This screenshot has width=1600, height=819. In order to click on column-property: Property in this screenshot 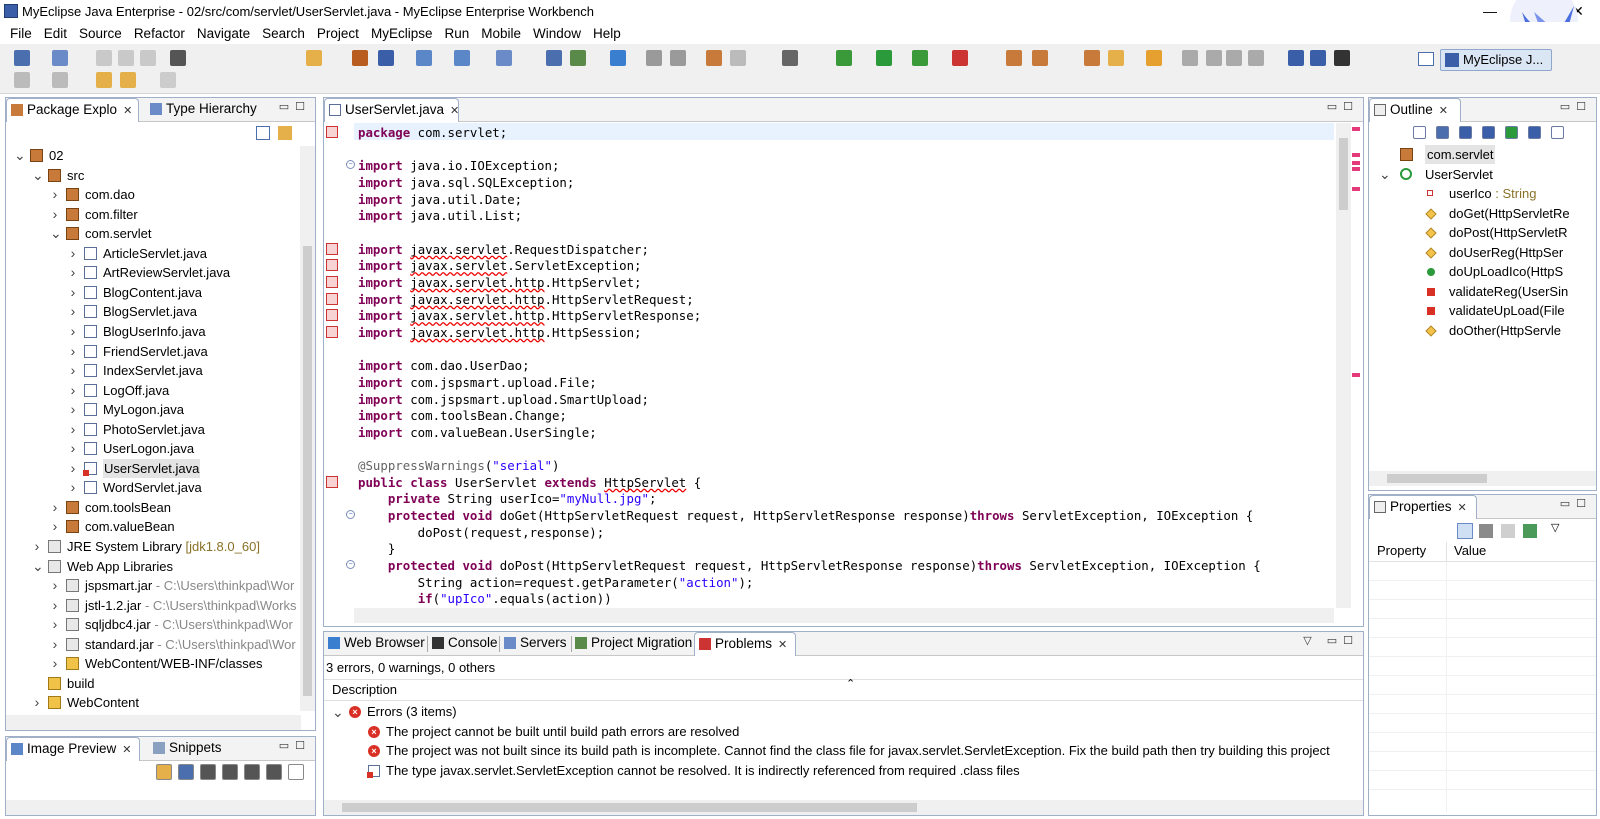, I will do `click(1401, 551)`.